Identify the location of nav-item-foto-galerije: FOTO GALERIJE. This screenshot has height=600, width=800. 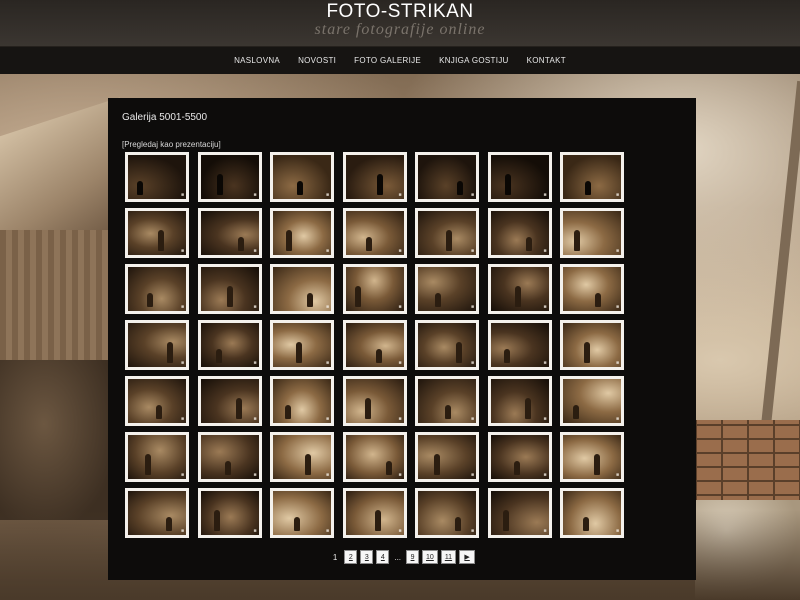
(387, 60).